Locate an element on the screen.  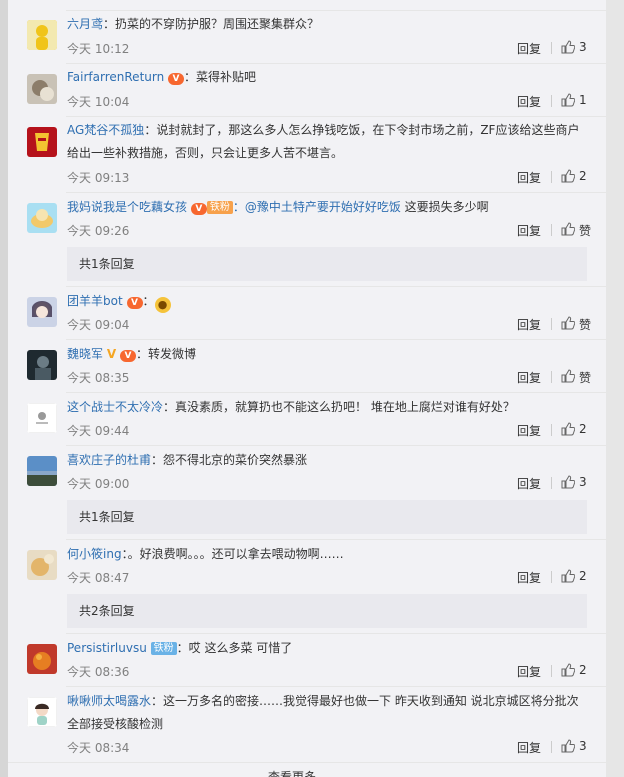
scrollbar-track is located at coordinates (615, 388).